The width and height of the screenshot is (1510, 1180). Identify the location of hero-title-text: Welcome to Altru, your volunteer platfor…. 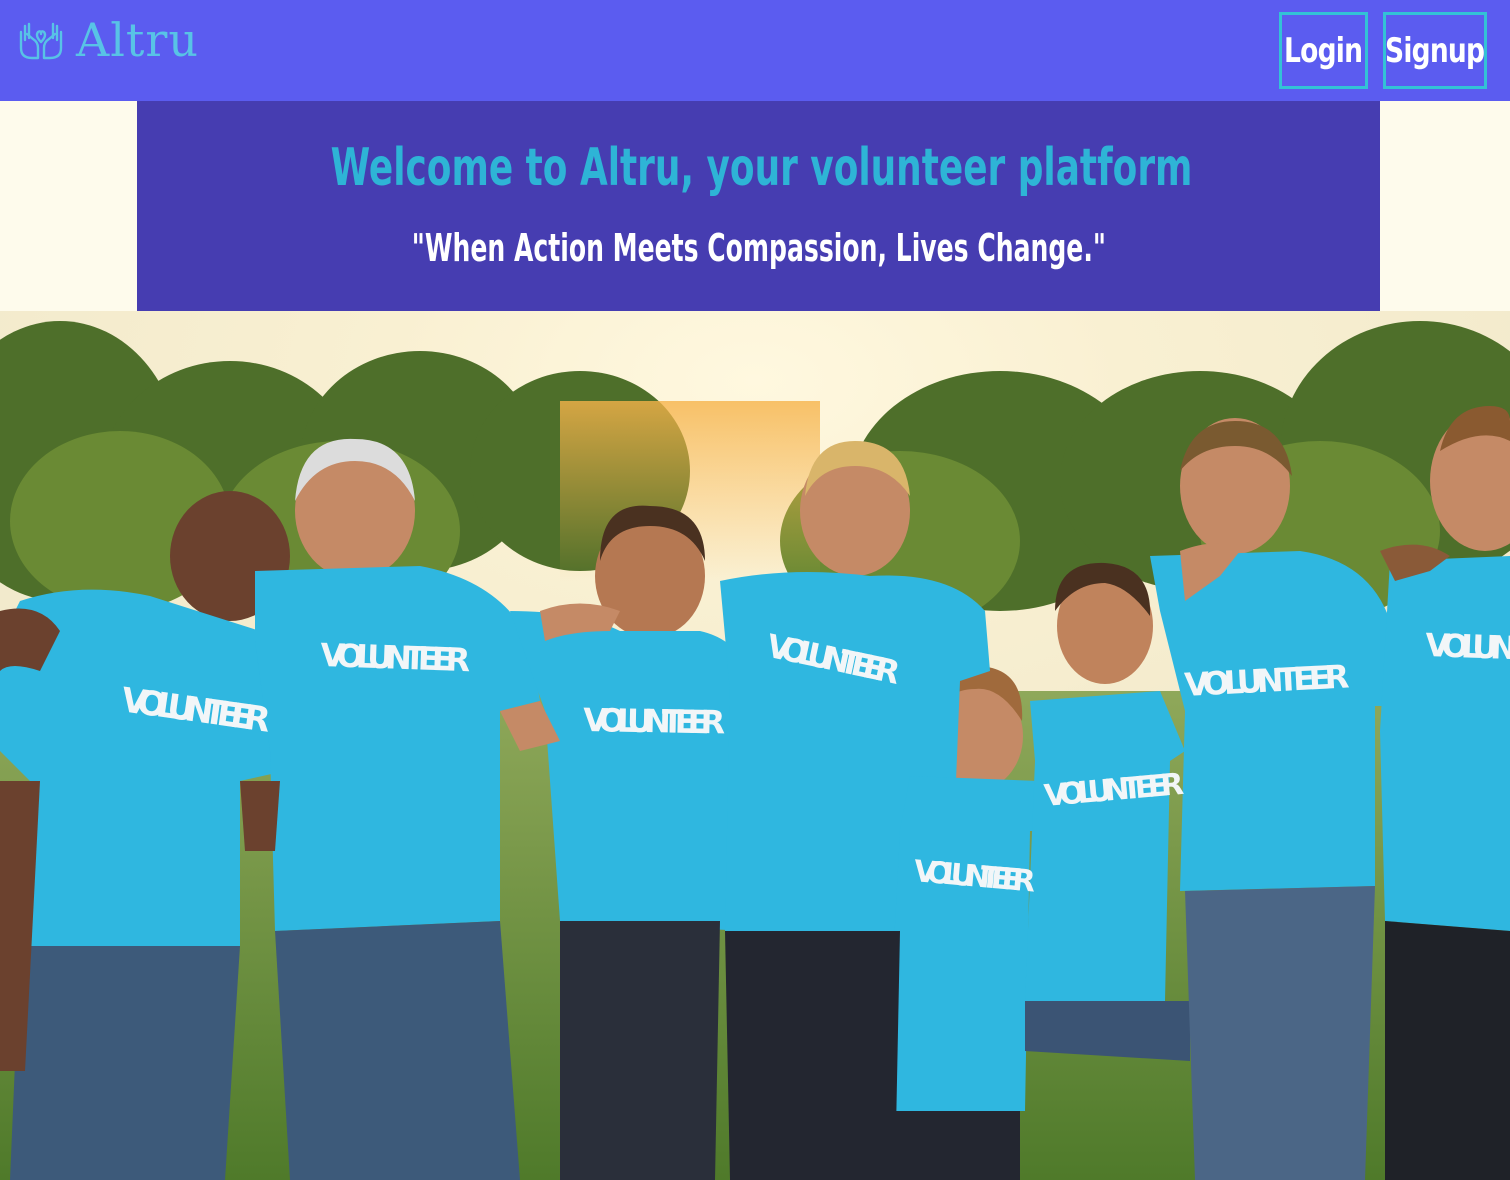
(761, 168).